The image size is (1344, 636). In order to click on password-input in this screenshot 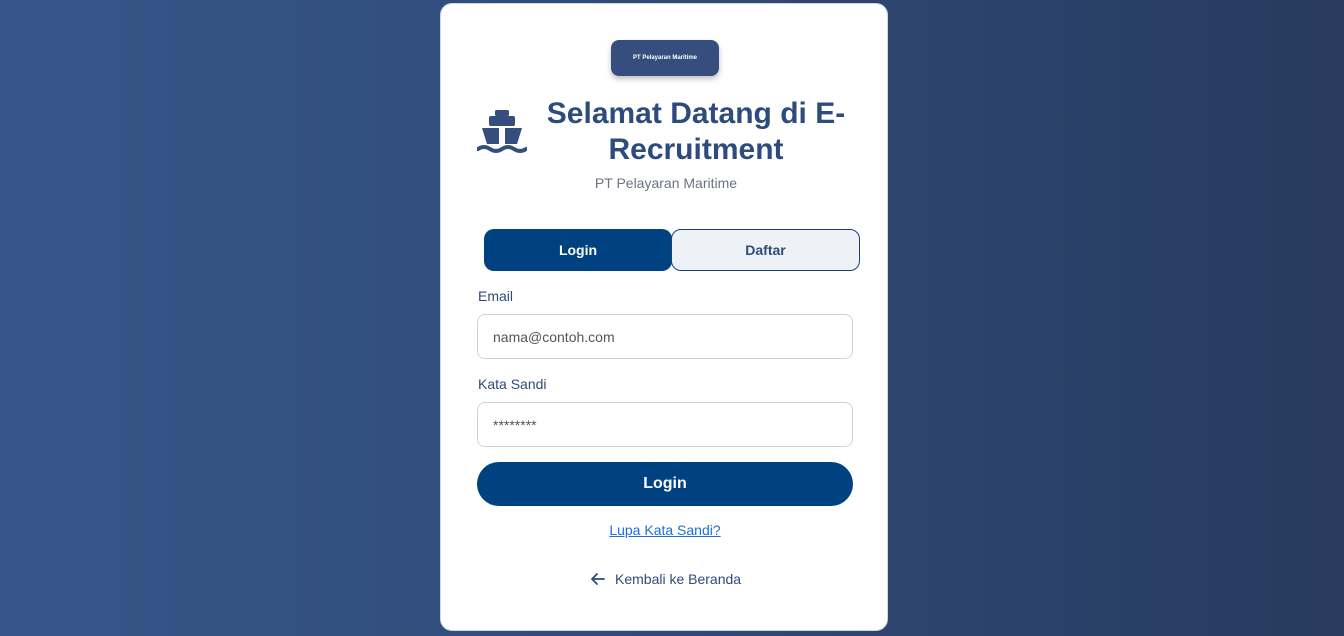, I will do `click(665, 424)`.